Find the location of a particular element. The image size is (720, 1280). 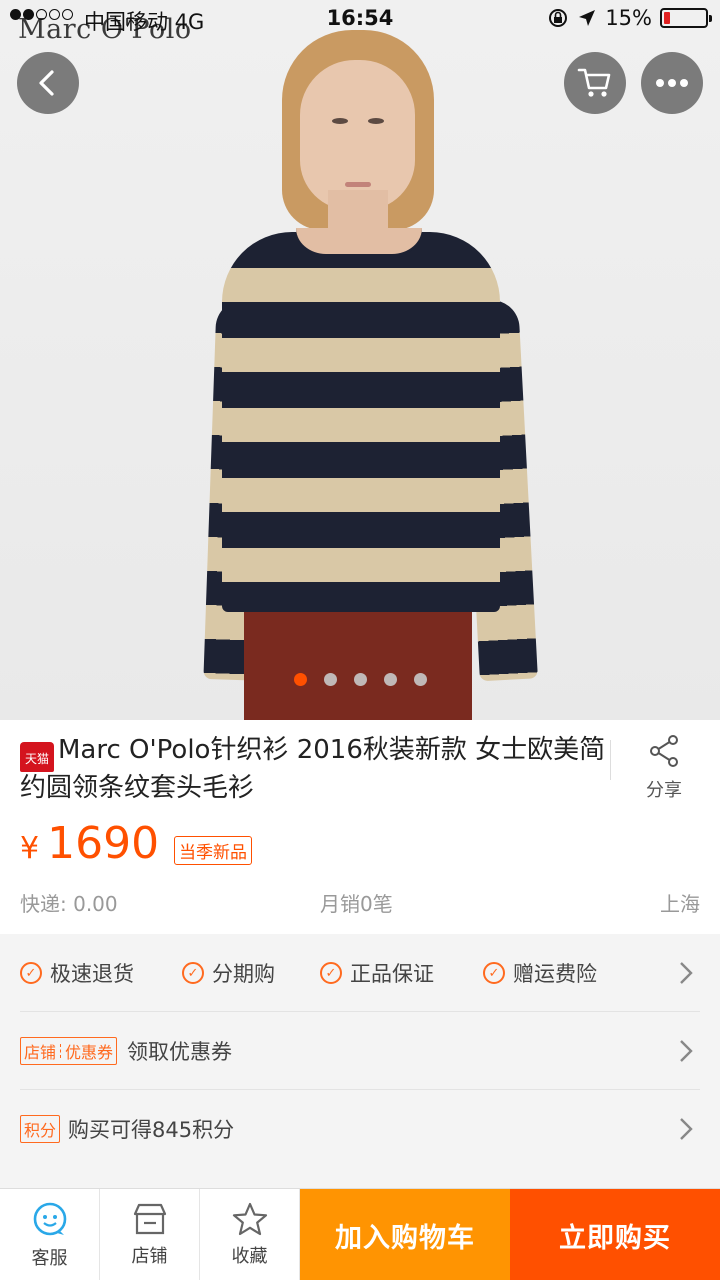

title-divider is located at coordinates (610, 760).